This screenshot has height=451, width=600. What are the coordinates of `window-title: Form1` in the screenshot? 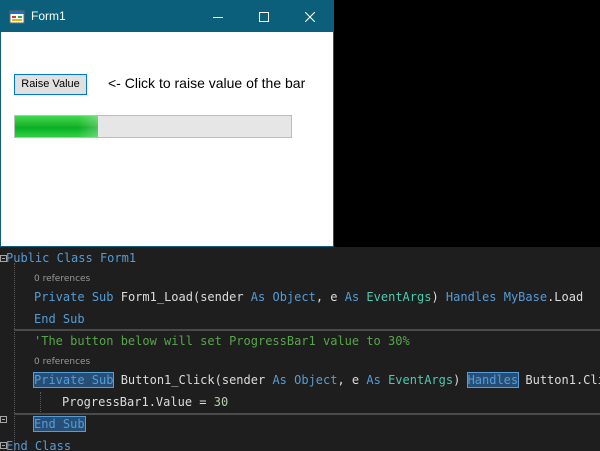 It's located at (48, 16).